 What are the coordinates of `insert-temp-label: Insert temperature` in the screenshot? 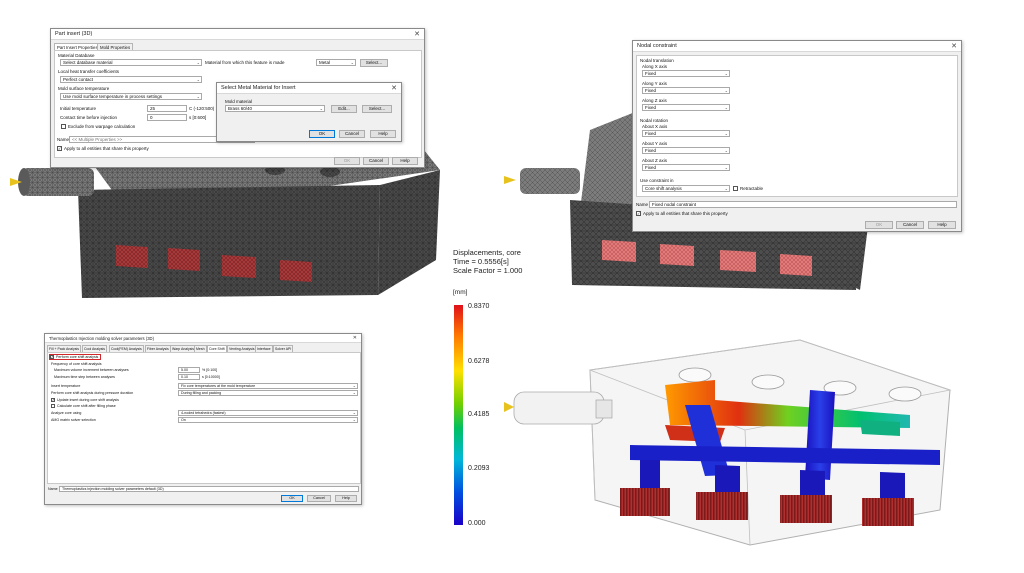 It's located at (66, 386).